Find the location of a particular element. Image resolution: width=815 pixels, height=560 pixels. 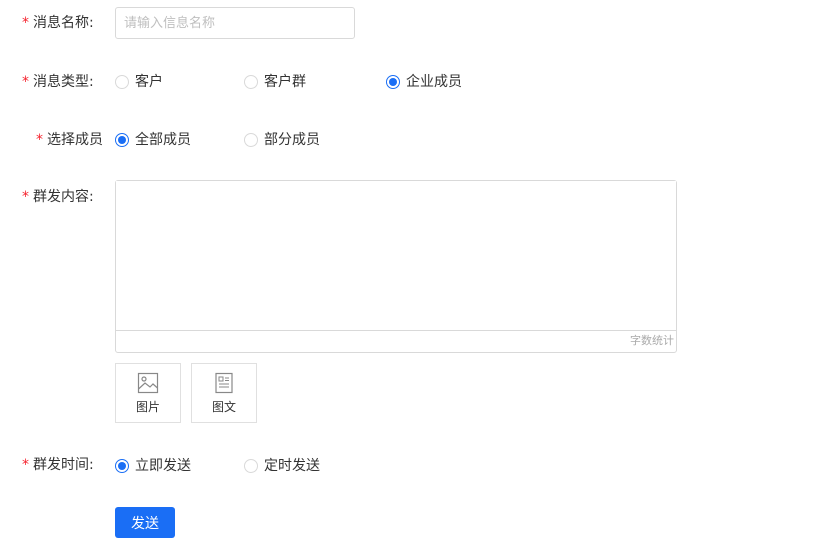

radio-member-all: 全部成员 is located at coordinates (153, 140).